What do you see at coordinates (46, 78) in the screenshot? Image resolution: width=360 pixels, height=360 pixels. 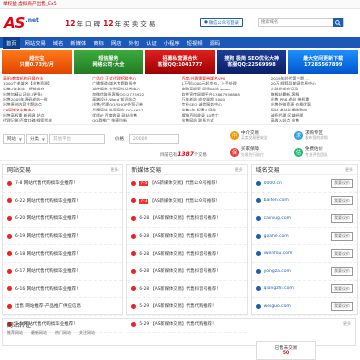 I see `text-link-ad: 高阳/教育机构开展办法` at bounding box center [46, 78].